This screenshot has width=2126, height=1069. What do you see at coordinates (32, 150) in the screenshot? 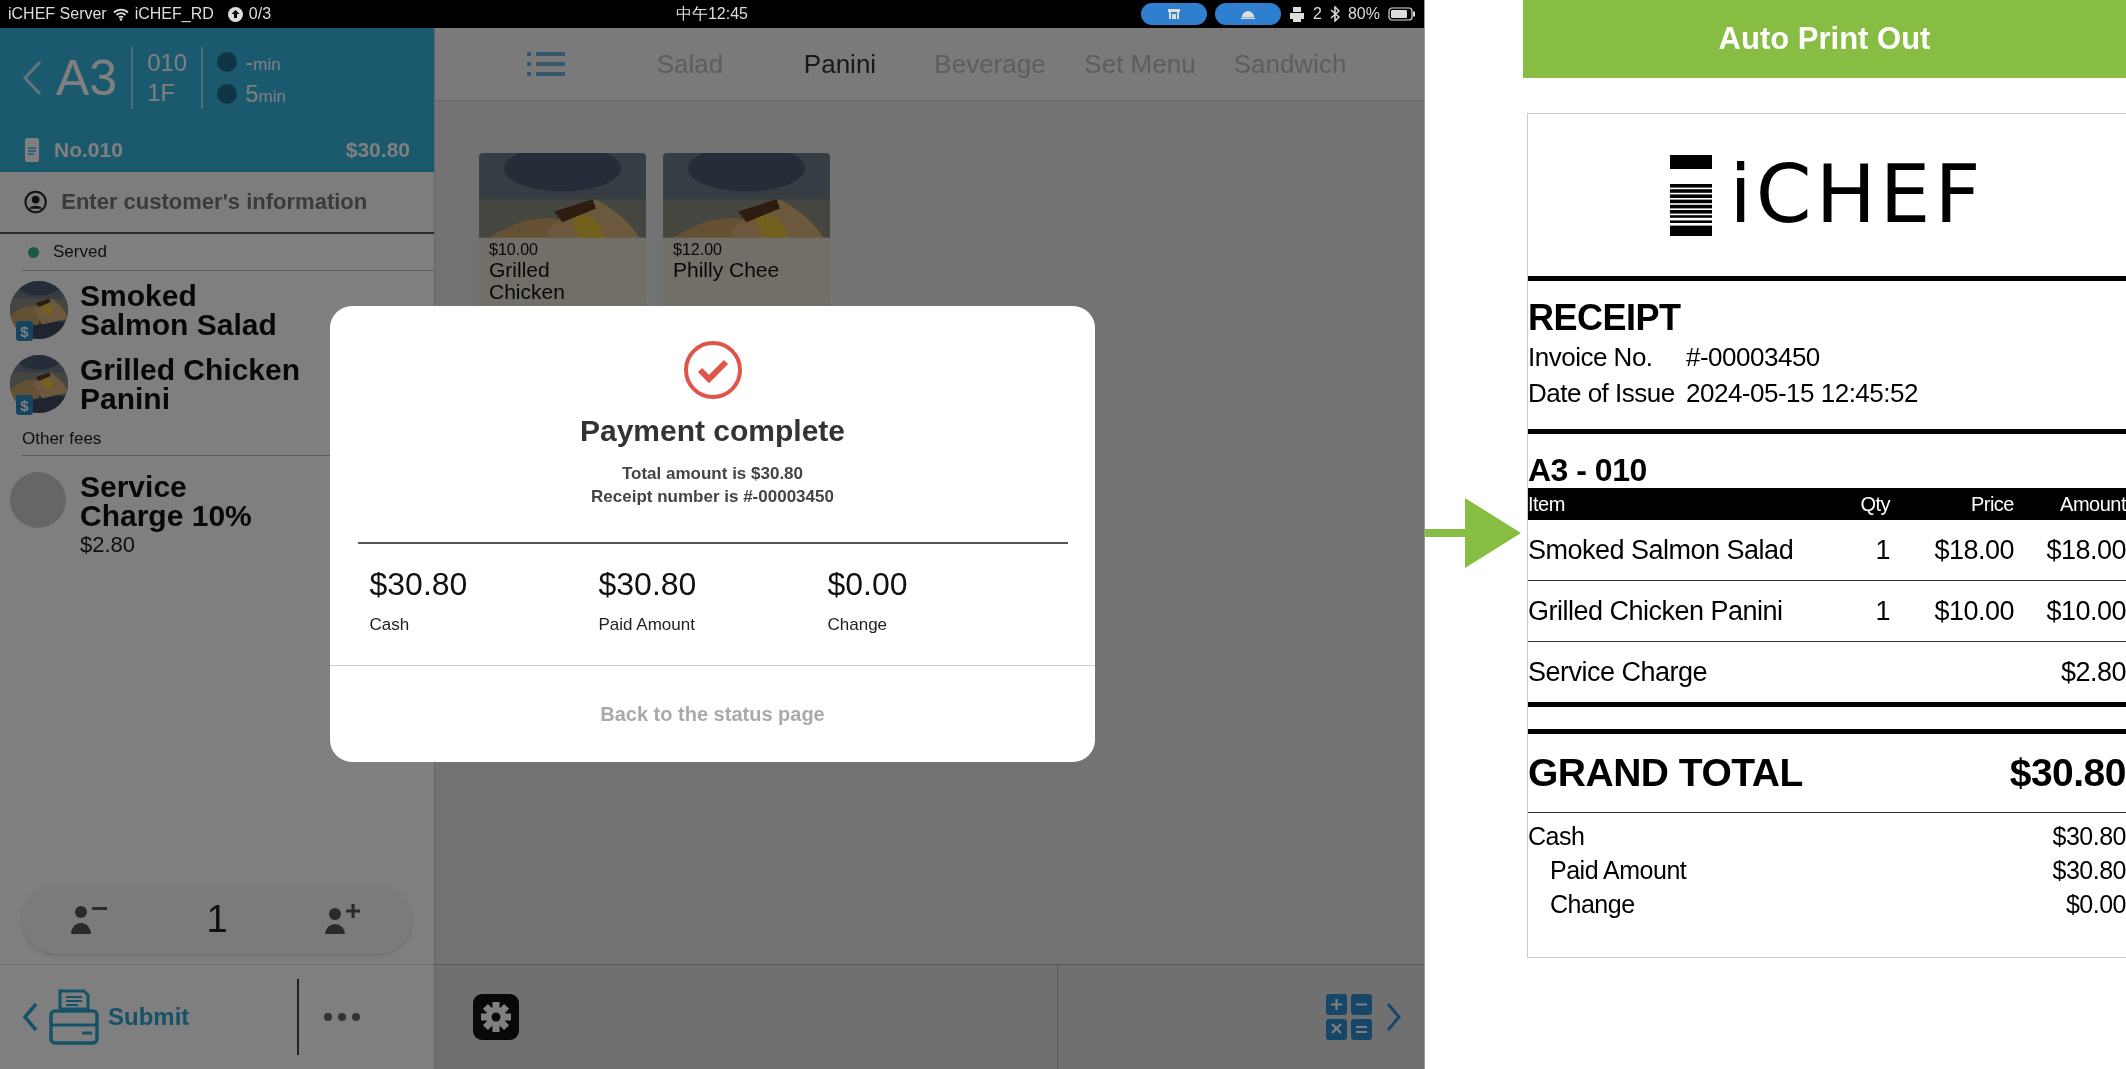
I see `receipt-icon` at bounding box center [32, 150].